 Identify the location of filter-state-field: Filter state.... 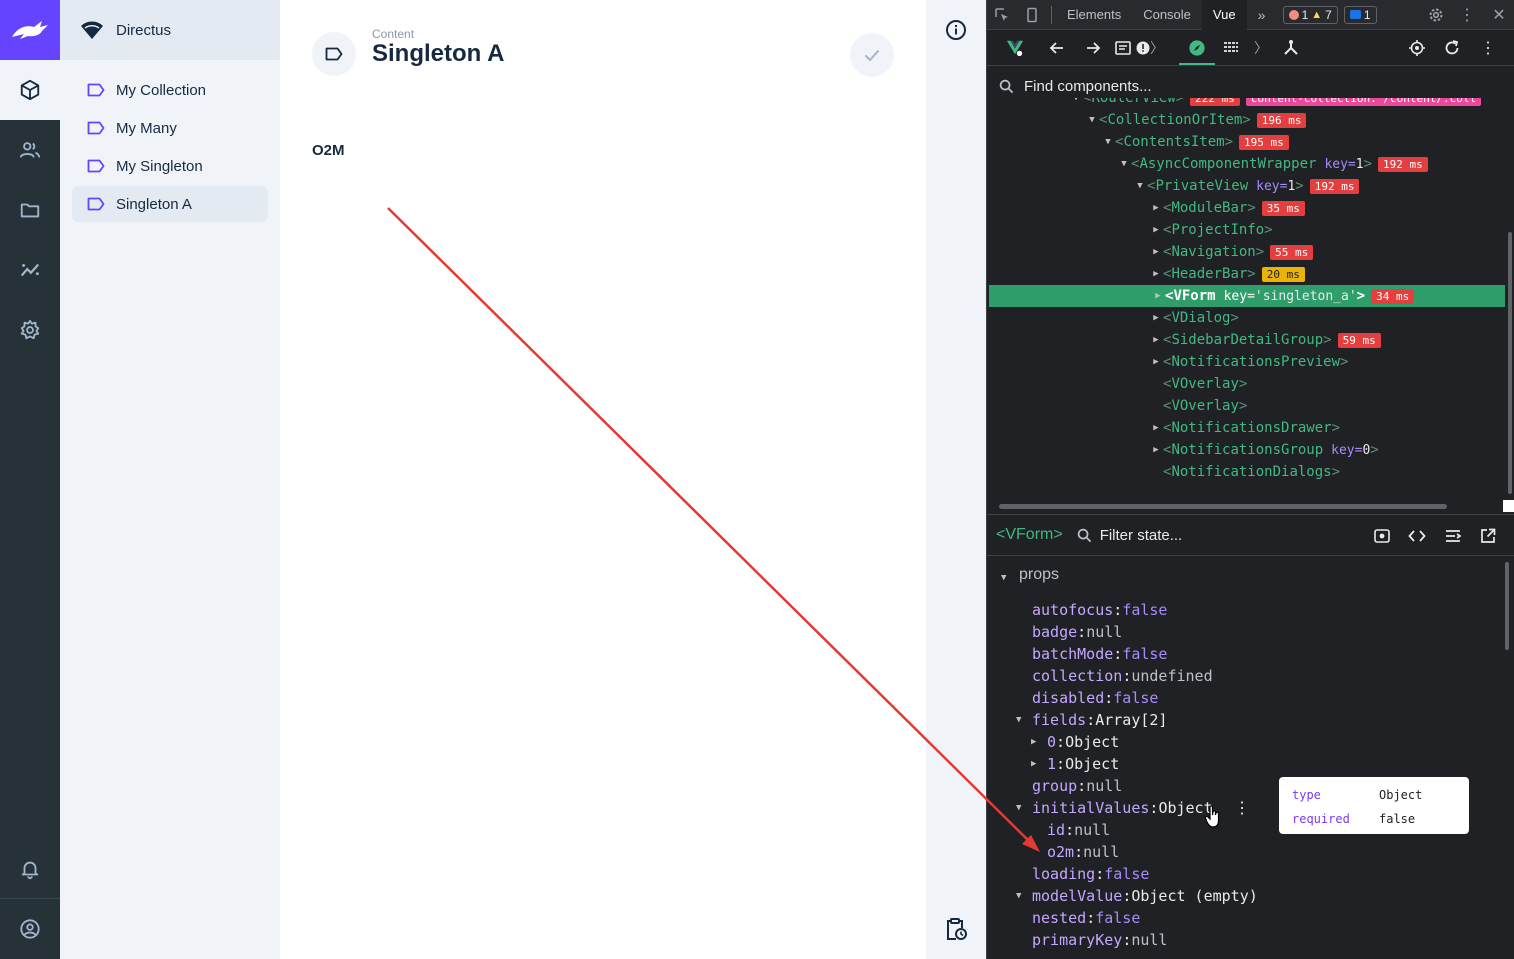
(1129, 535).